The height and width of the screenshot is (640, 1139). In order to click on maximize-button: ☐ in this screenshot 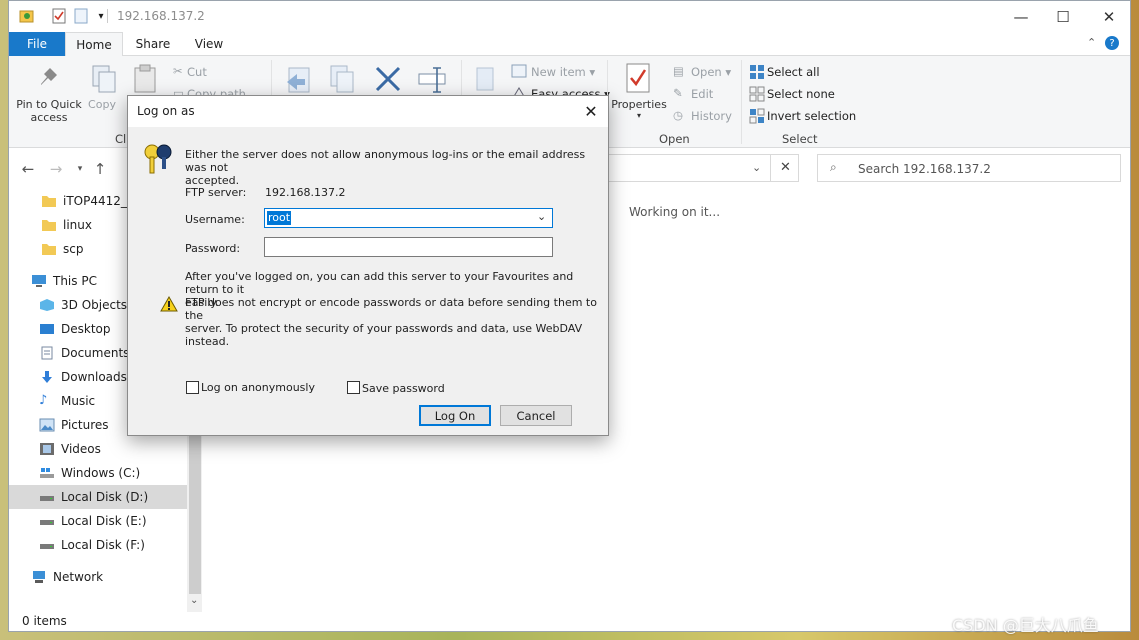, I will do `click(1063, 16)`.